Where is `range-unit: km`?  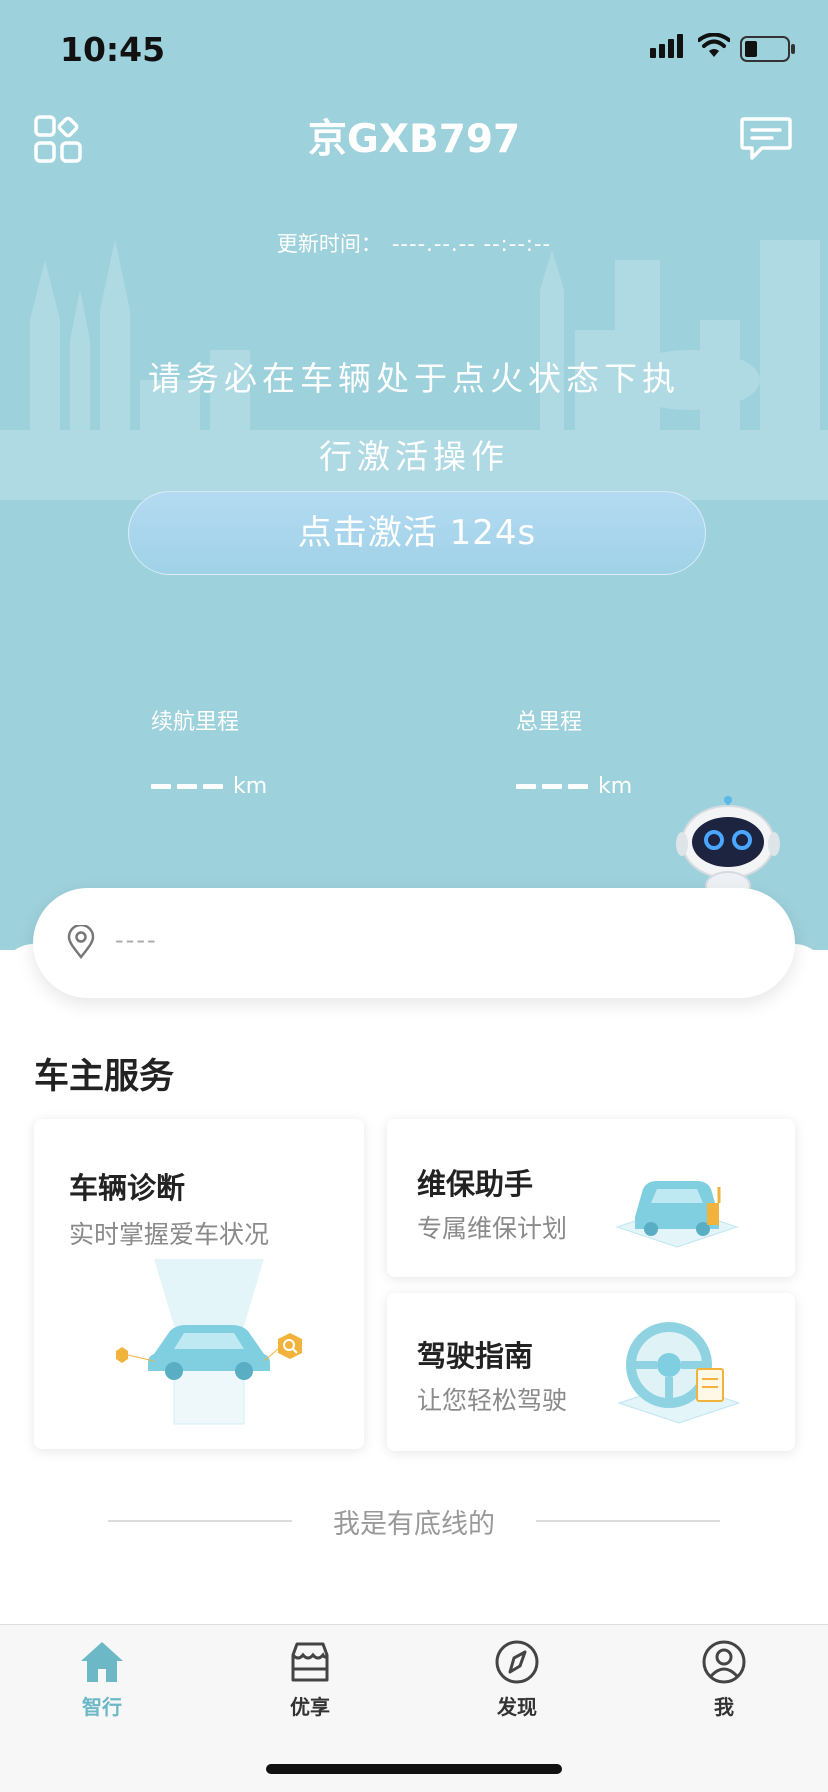 range-unit: km is located at coordinates (250, 786).